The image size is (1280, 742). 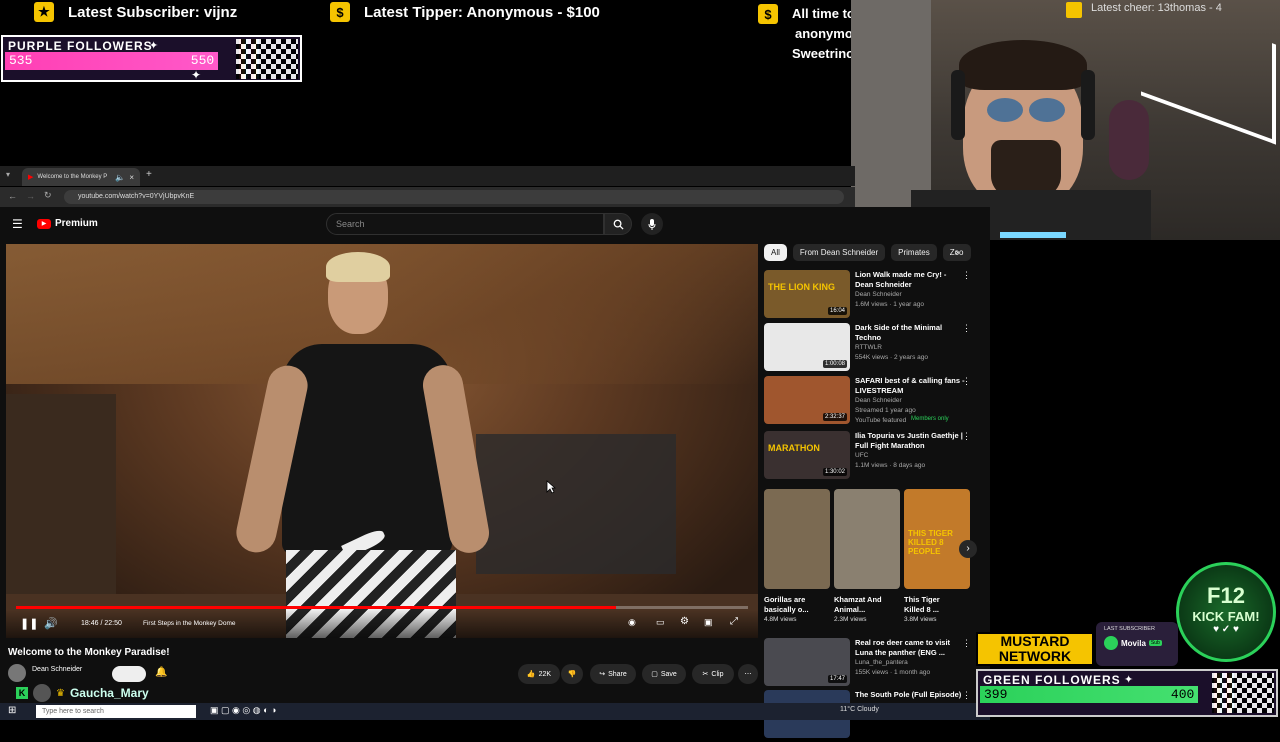 I want to click on more-actions-button: ⋯, so click(x=748, y=674).